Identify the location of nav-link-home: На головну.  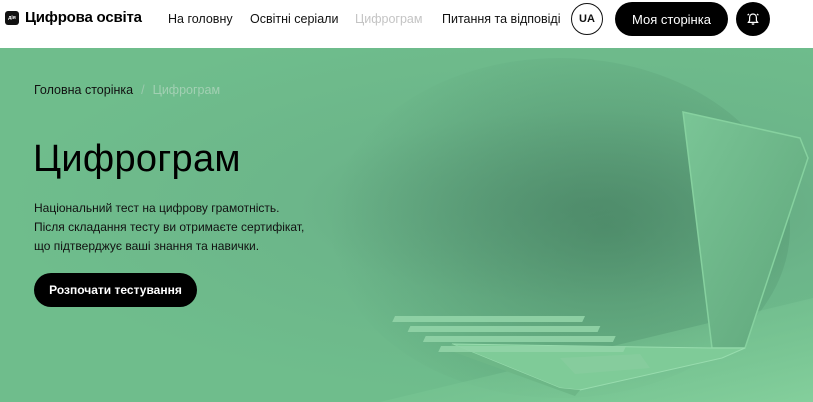
(200, 19).